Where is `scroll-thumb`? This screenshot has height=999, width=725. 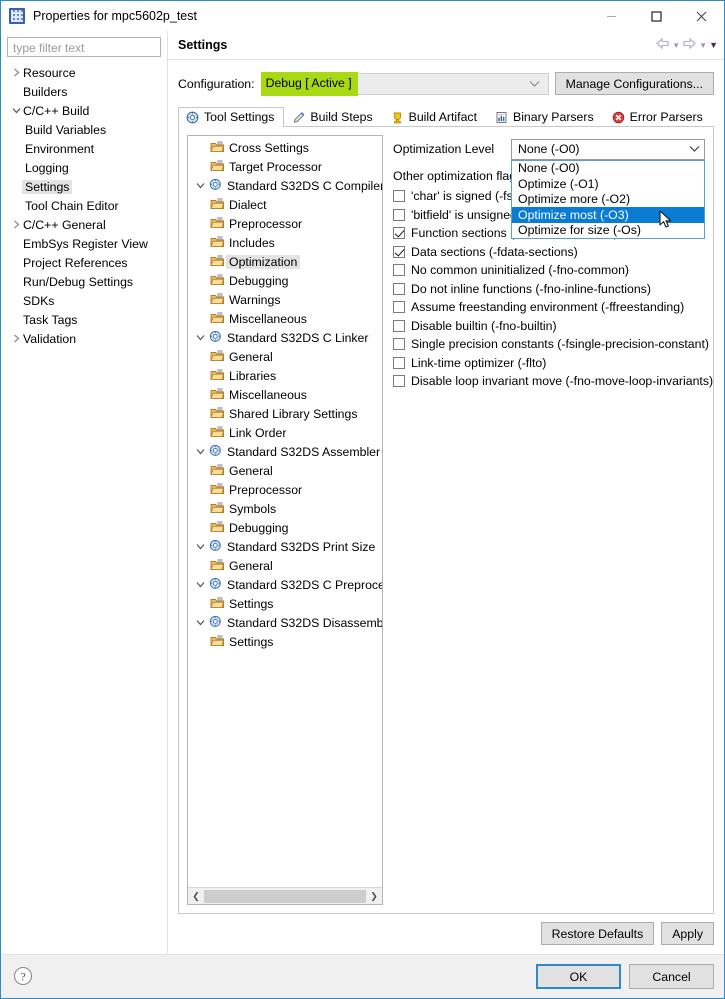 scroll-thumb is located at coordinates (285, 896).